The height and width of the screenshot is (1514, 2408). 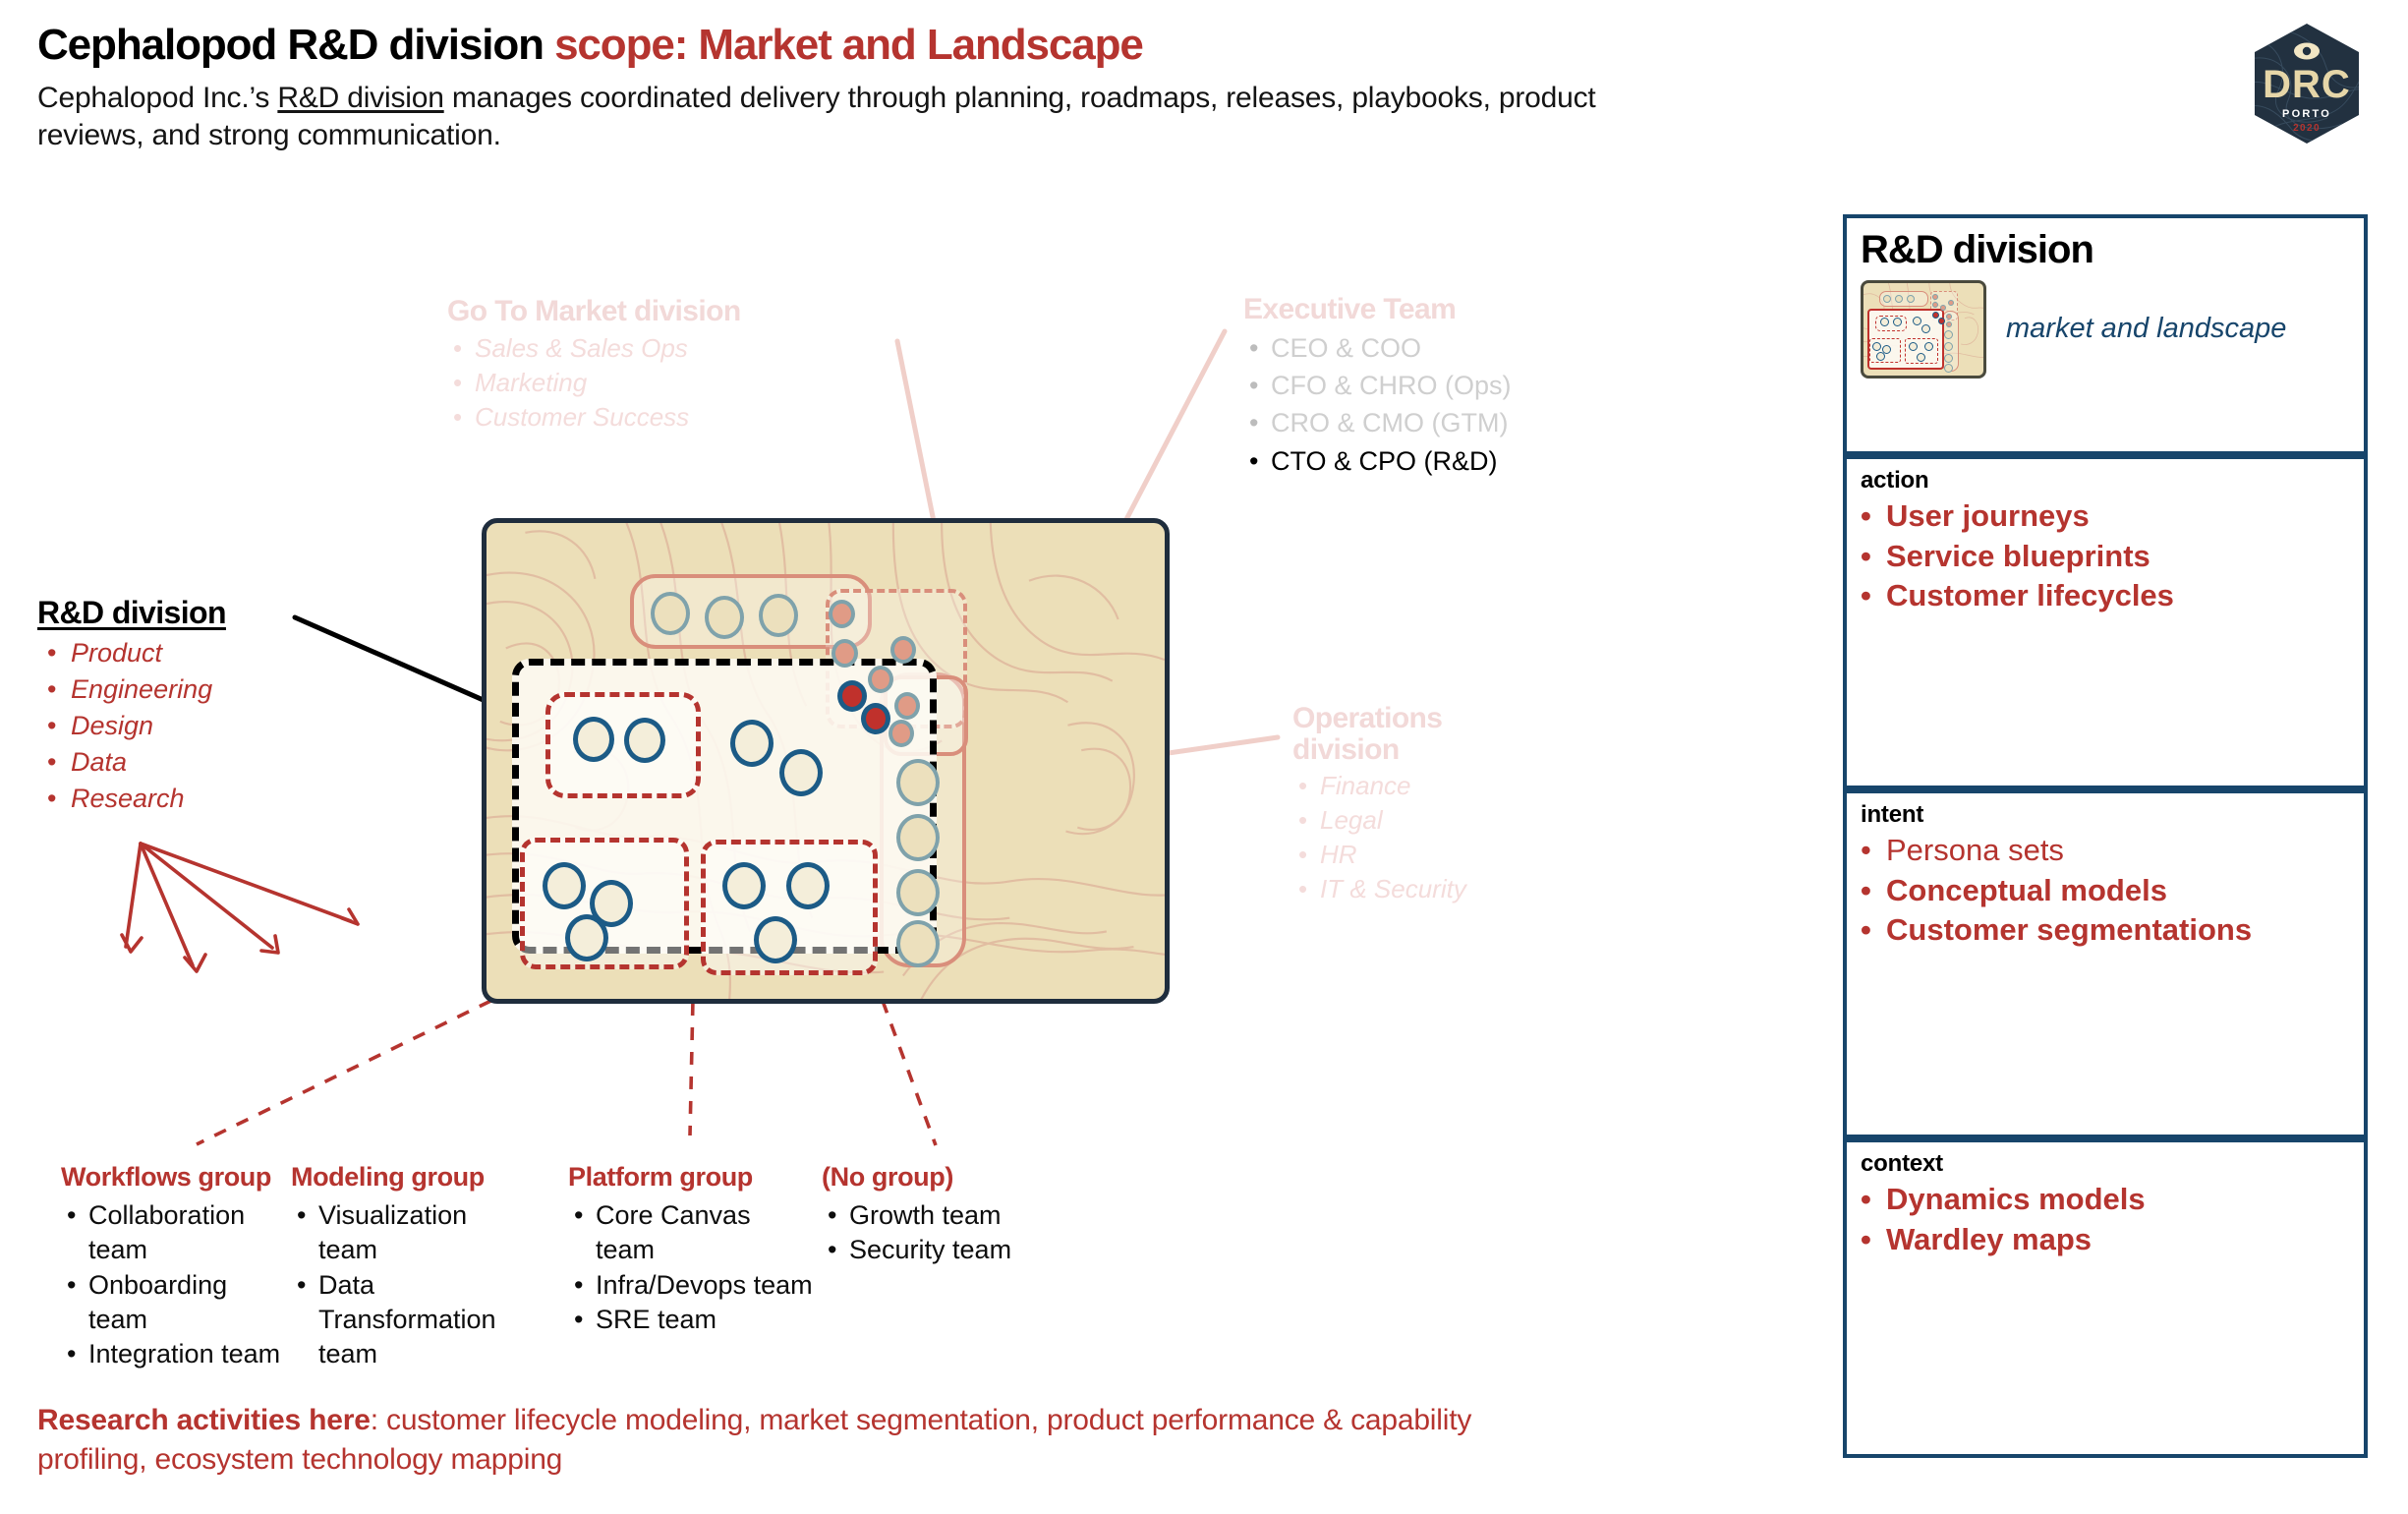 What do you see at coordinates (1377, 423) in the screenshot?
I see `list-item: CRO & CMO (GTM)` at bounding box center [1377, 423].